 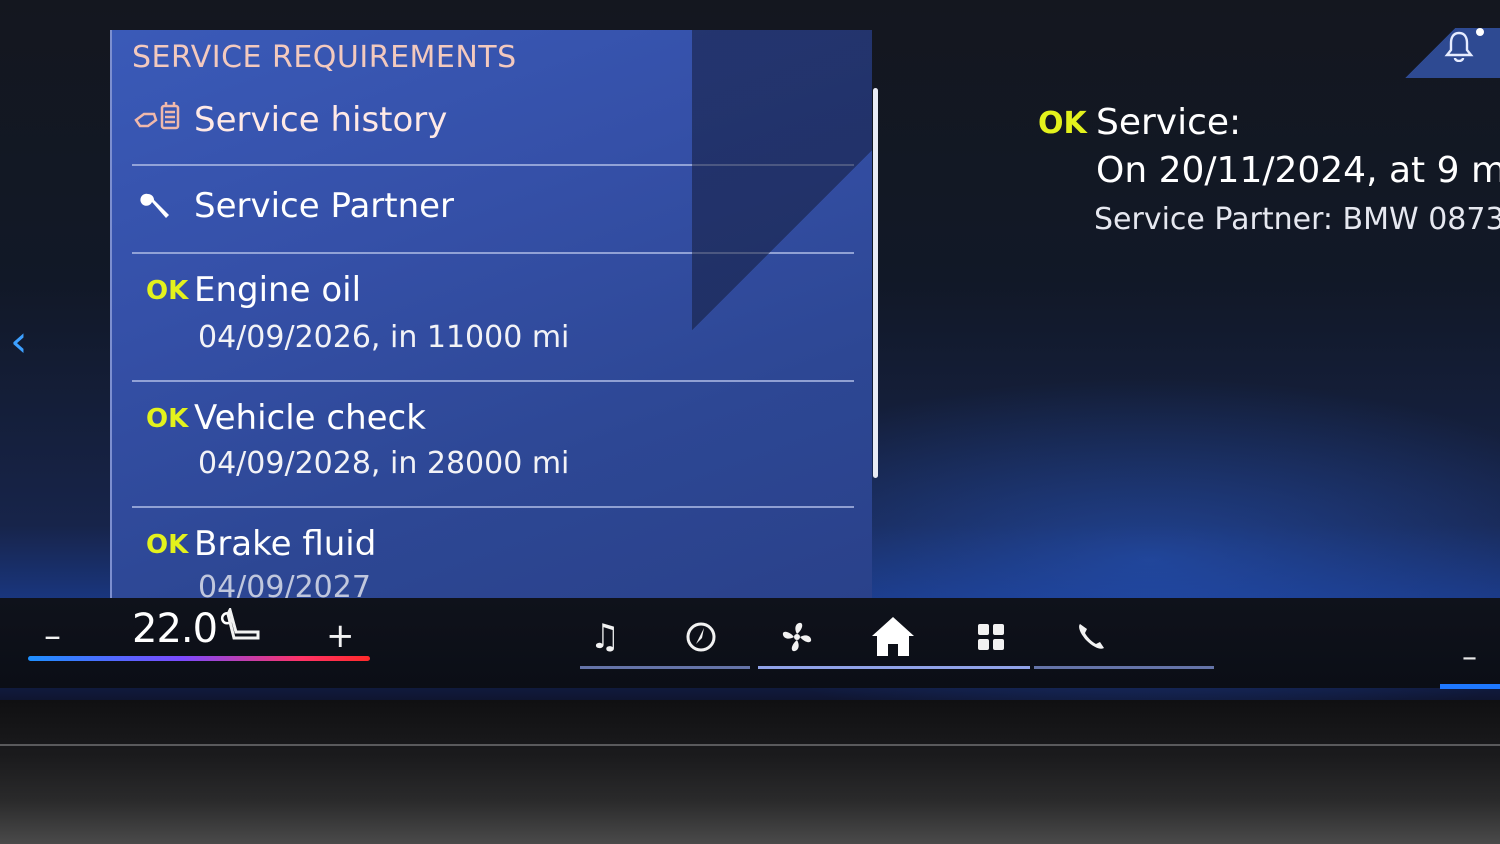 What do you see at coordinates (894, 667) in the screenshot?
I see `dock-indicator-active` at bounding box center [894, 667].